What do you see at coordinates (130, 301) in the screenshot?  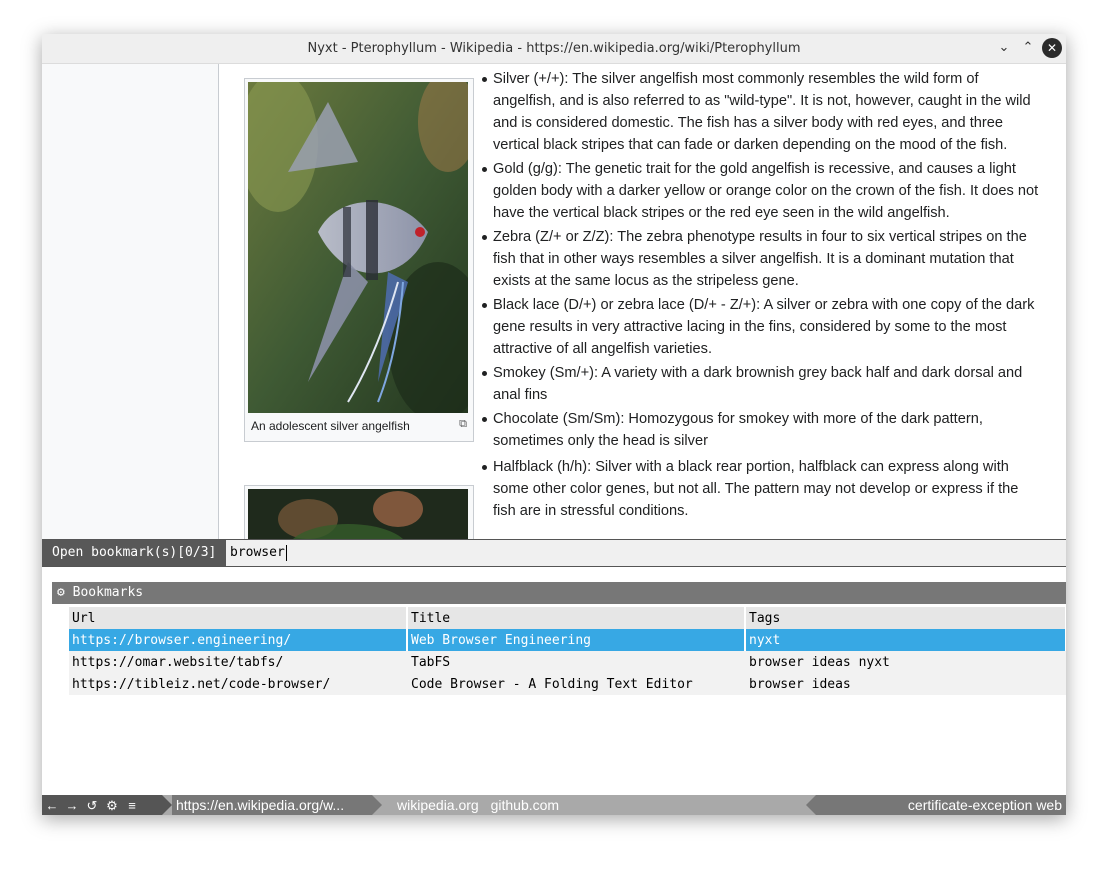 I see `wiki-sidebar` at bounding box center [130, 301].